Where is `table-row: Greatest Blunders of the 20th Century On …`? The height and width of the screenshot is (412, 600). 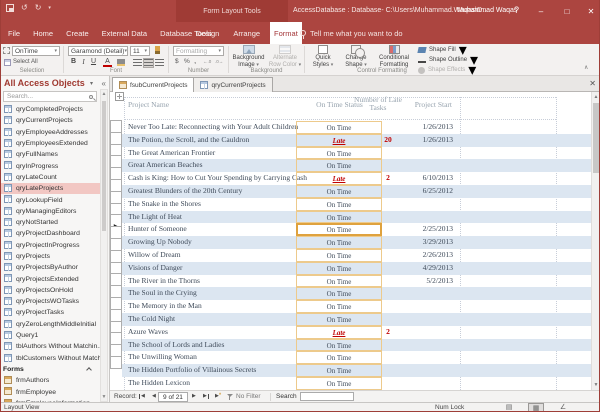 table-row: Greatest Blunders of the 20th Century On … is located at coordinates (356, 191).